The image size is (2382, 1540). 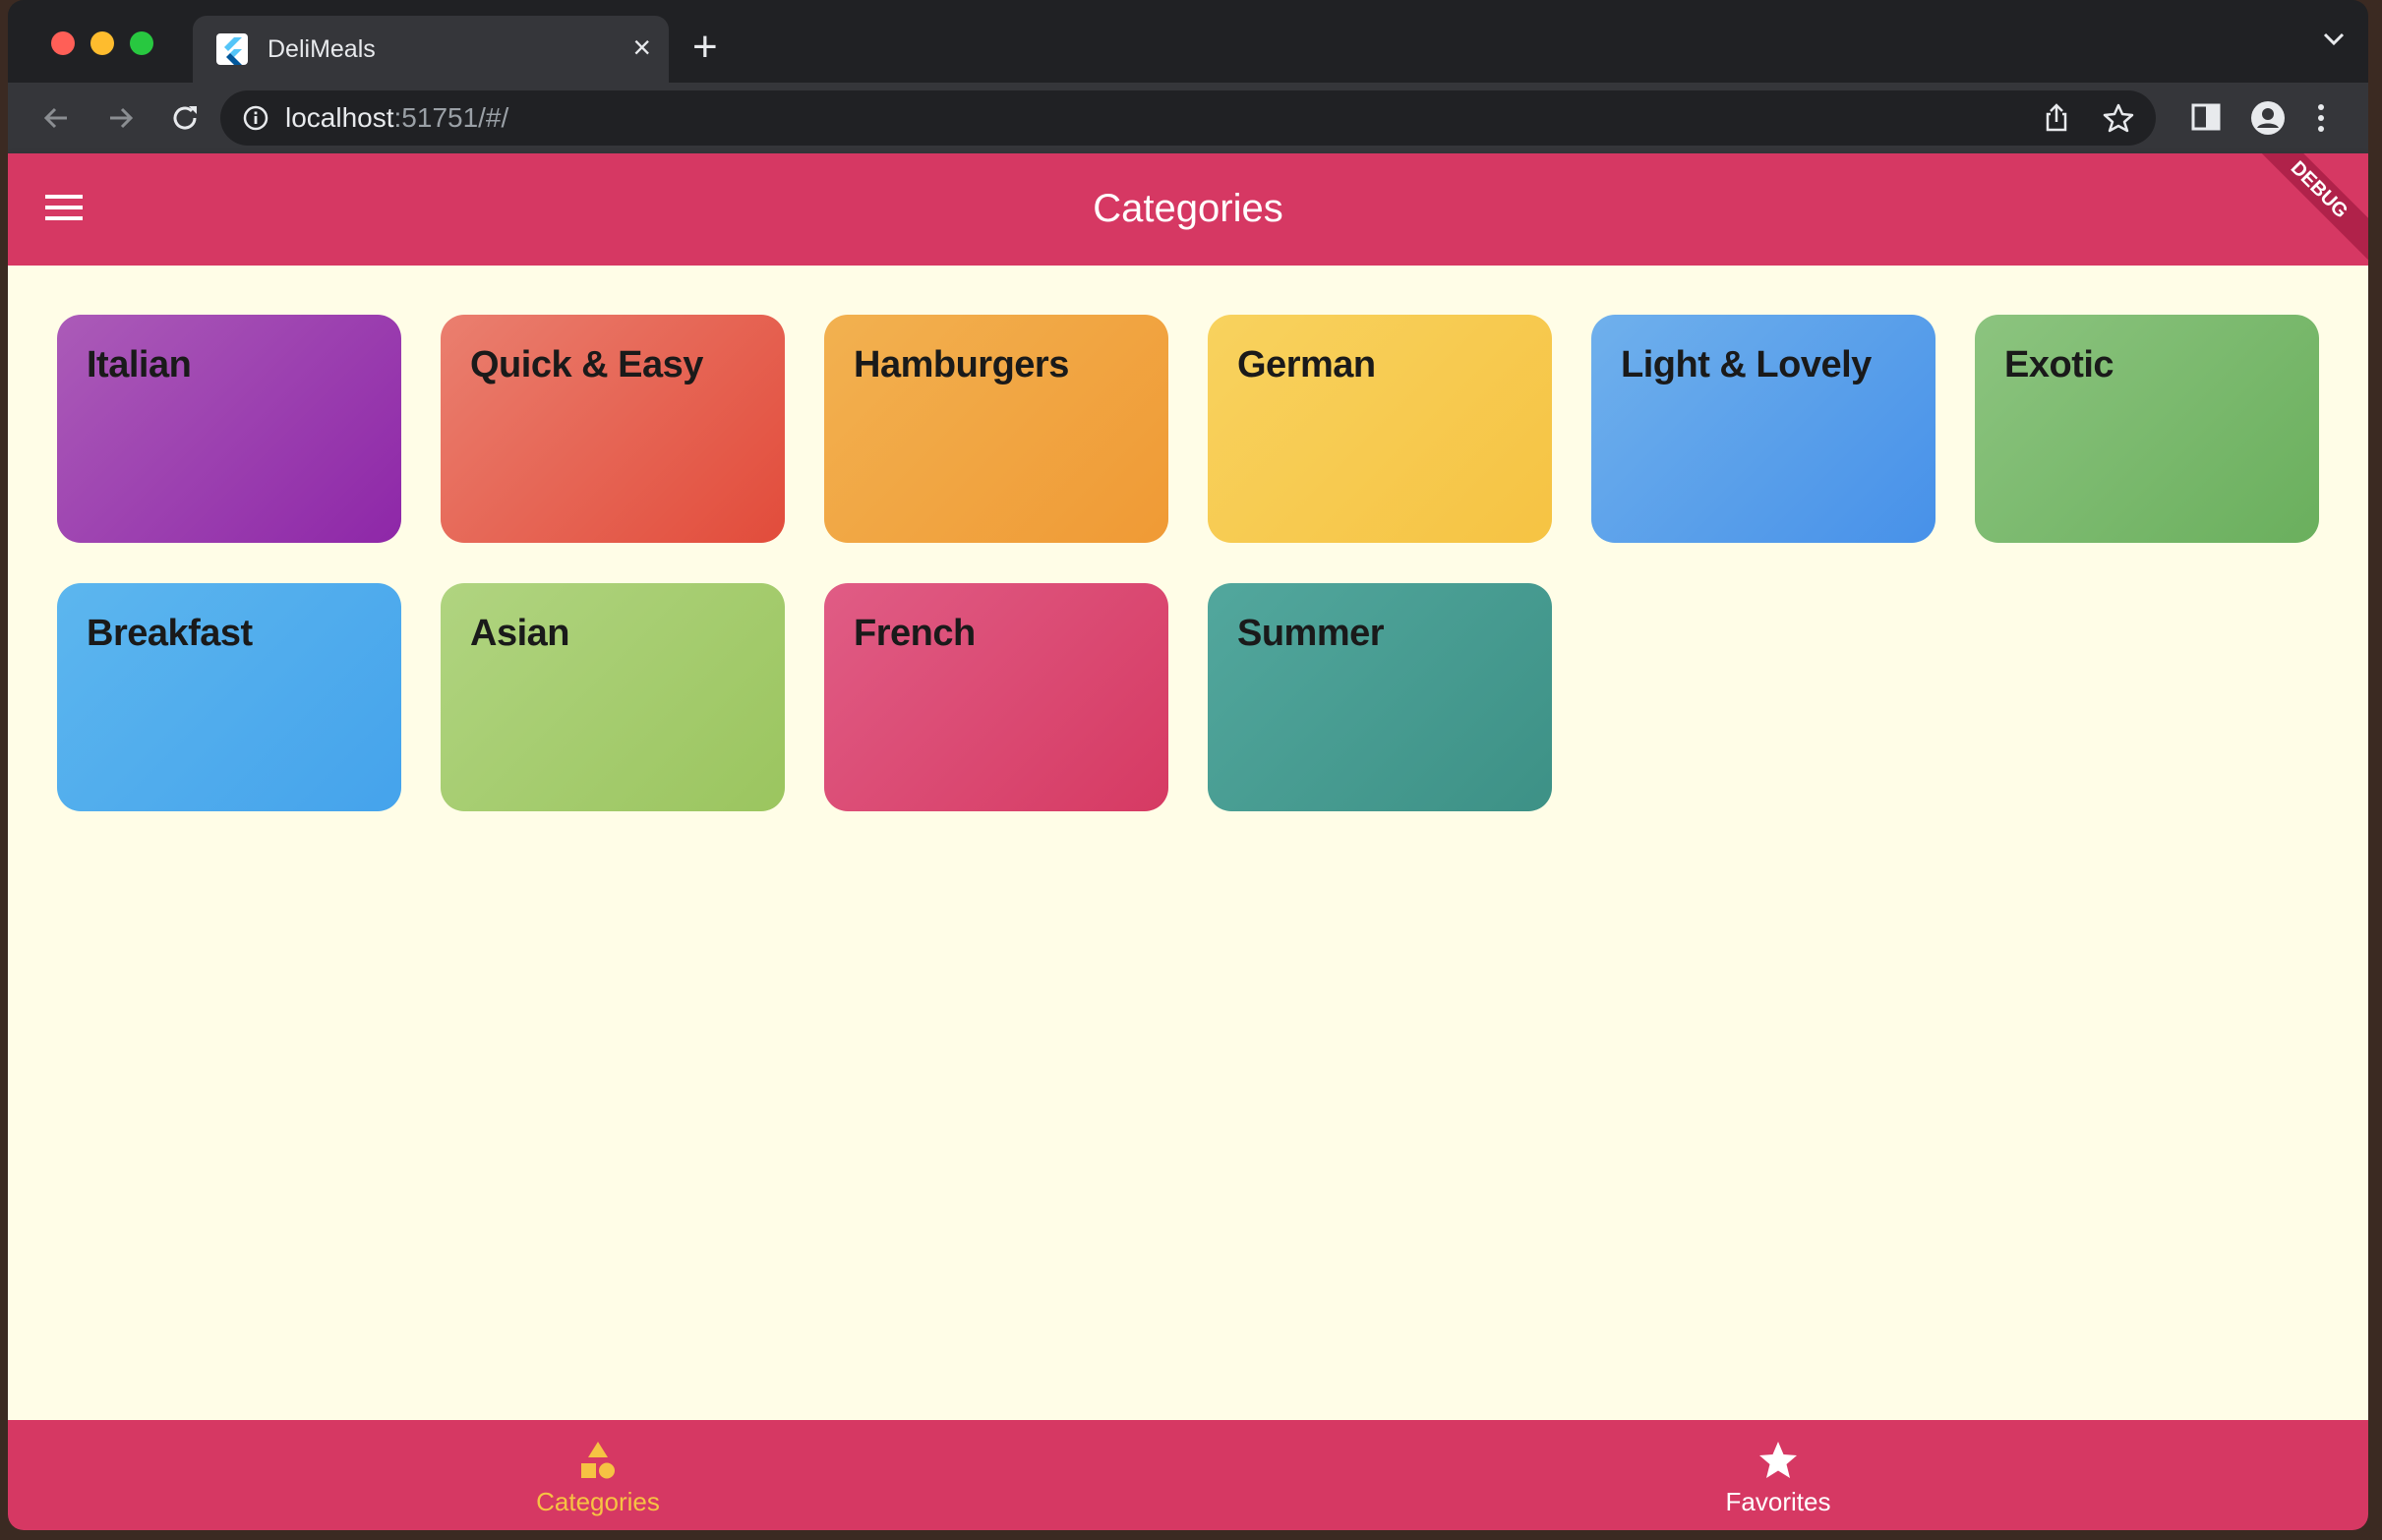 I want to click on info-icon, so click(x=255, y=121).